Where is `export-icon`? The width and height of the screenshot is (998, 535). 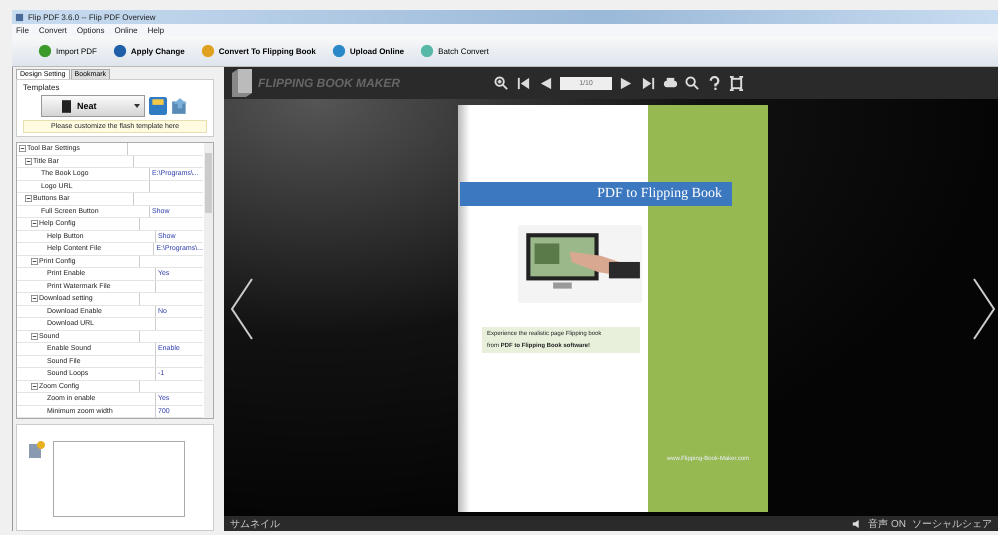
export-icon is located at coordinates (180, 106).